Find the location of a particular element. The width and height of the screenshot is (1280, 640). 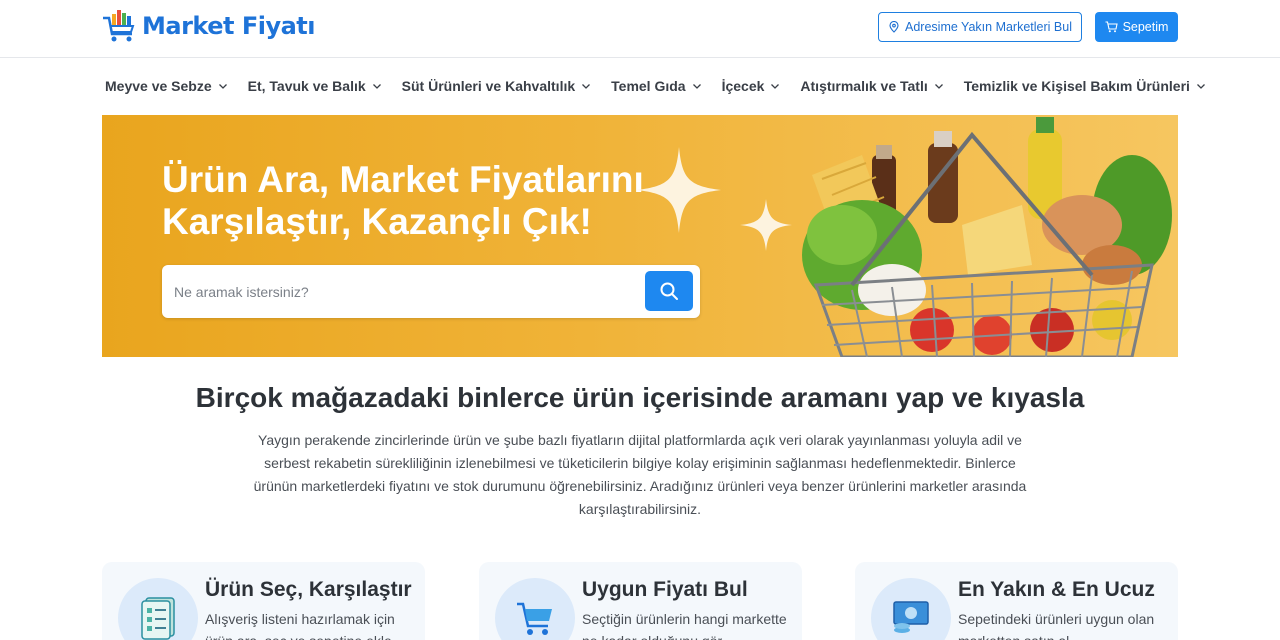

checklist-icon is located at coordinates (158, 609).